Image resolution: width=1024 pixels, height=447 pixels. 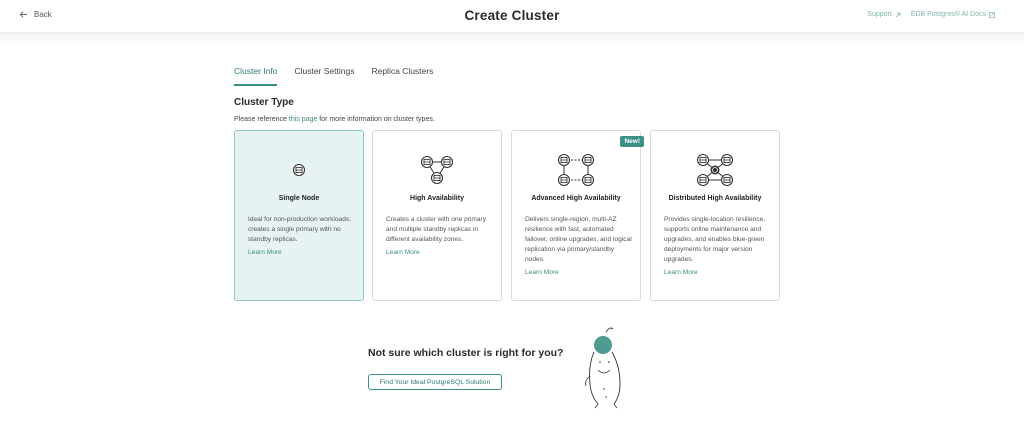 I want to click on card-title: Distributed High Availability, so click(x=715, y=198).